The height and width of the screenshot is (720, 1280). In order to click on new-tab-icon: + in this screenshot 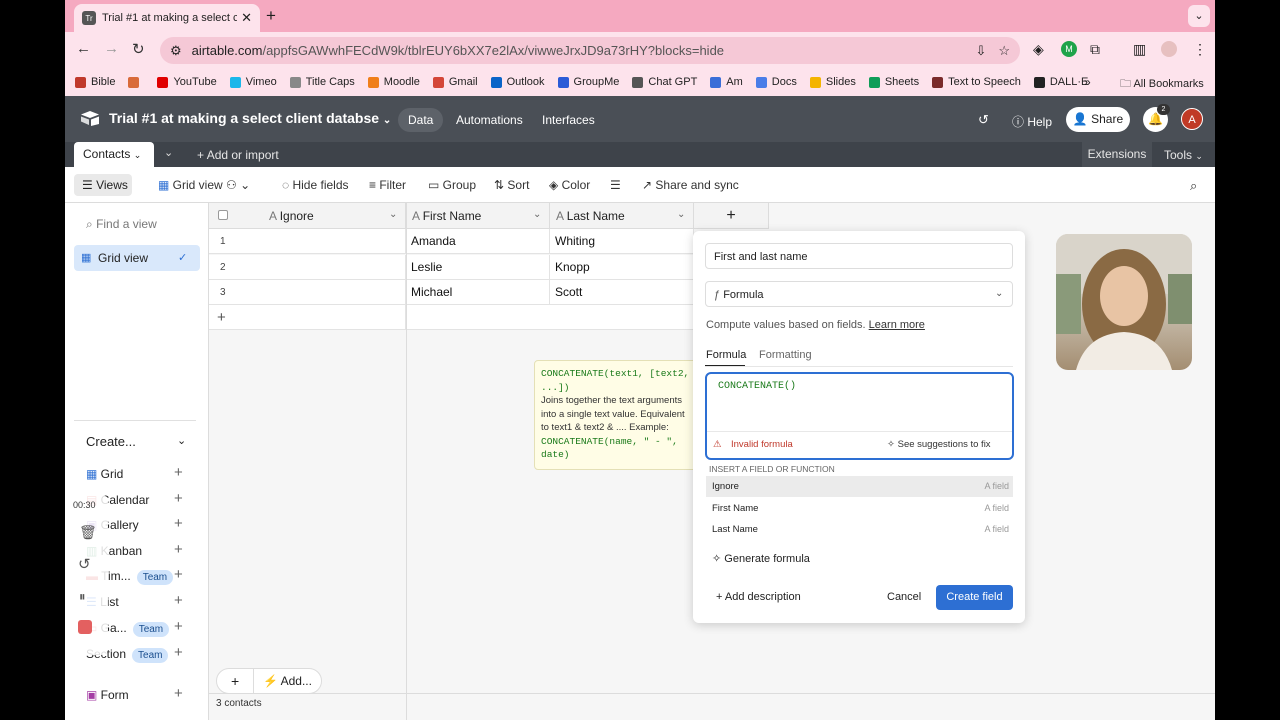, I will do `click(271, 16)`.